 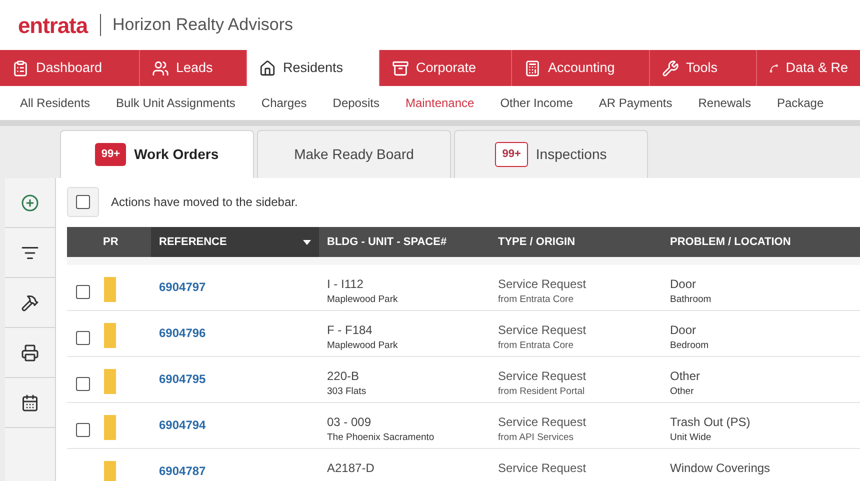 I want to click on nav-tab: Accounting, so click(x=581, y=68).